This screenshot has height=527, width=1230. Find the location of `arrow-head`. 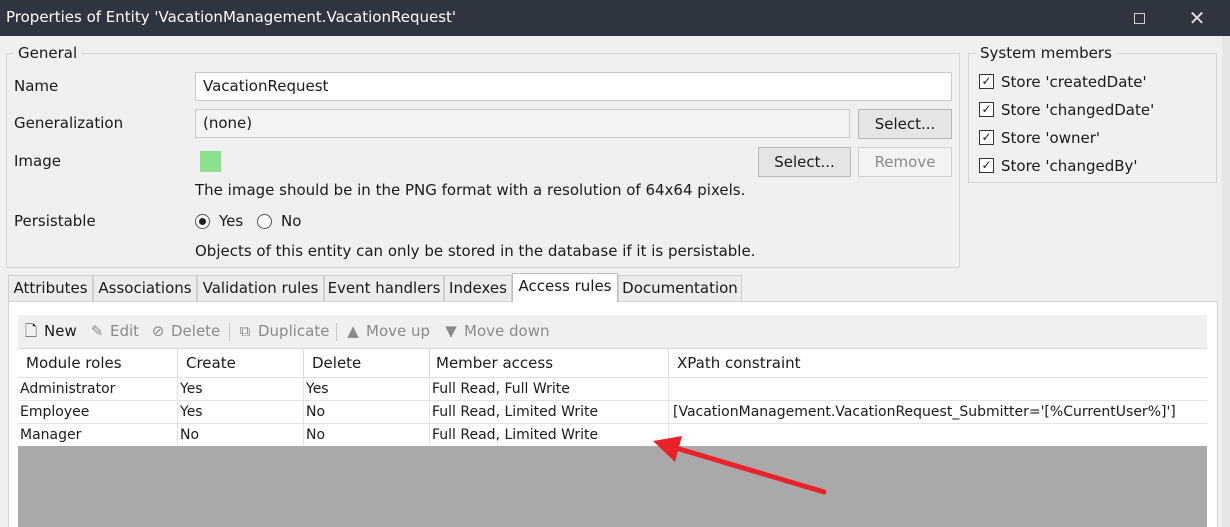

arrow-head is located at coordinates (667, 449).